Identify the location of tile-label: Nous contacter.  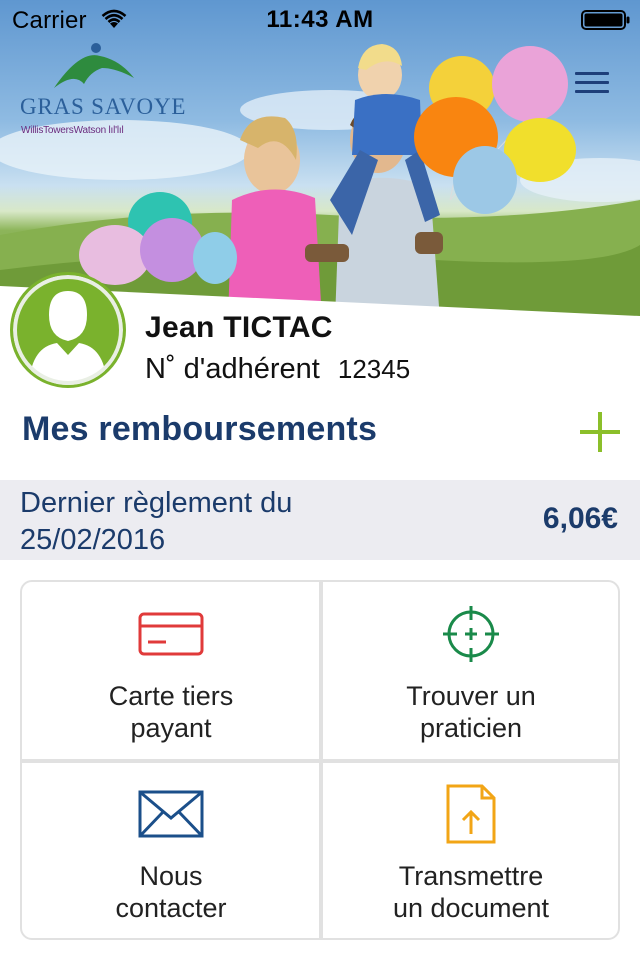
(171, 892).